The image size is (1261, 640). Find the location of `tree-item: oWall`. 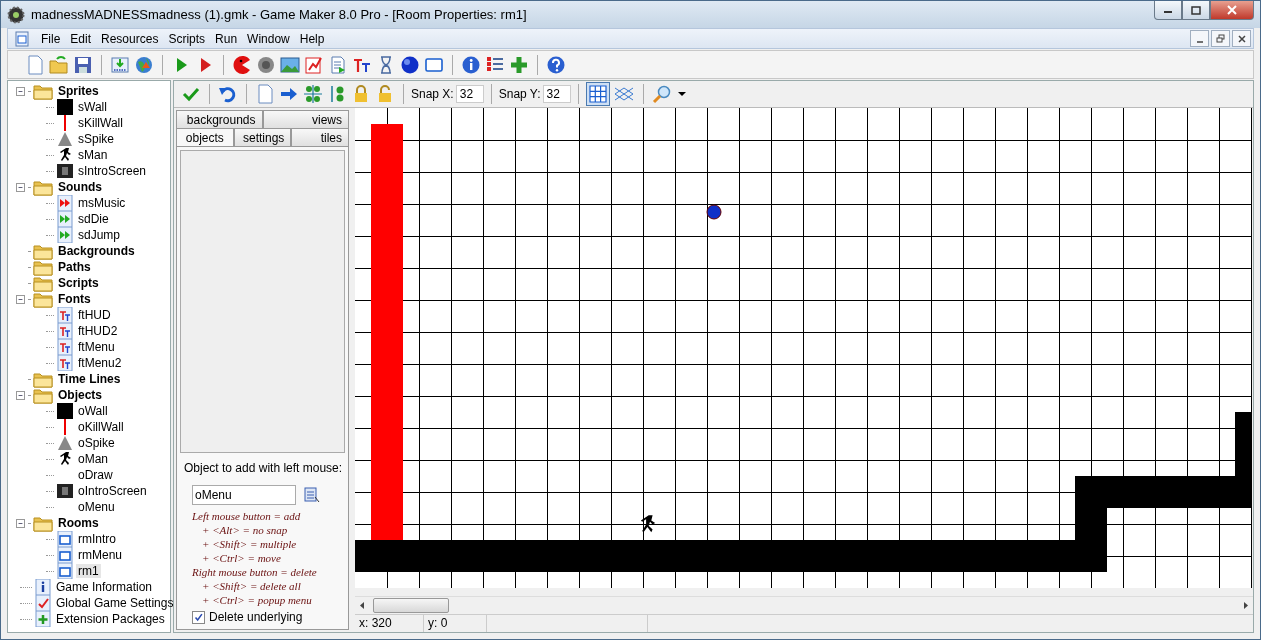

tree-item: oWall is located at coordinates (93, 411).